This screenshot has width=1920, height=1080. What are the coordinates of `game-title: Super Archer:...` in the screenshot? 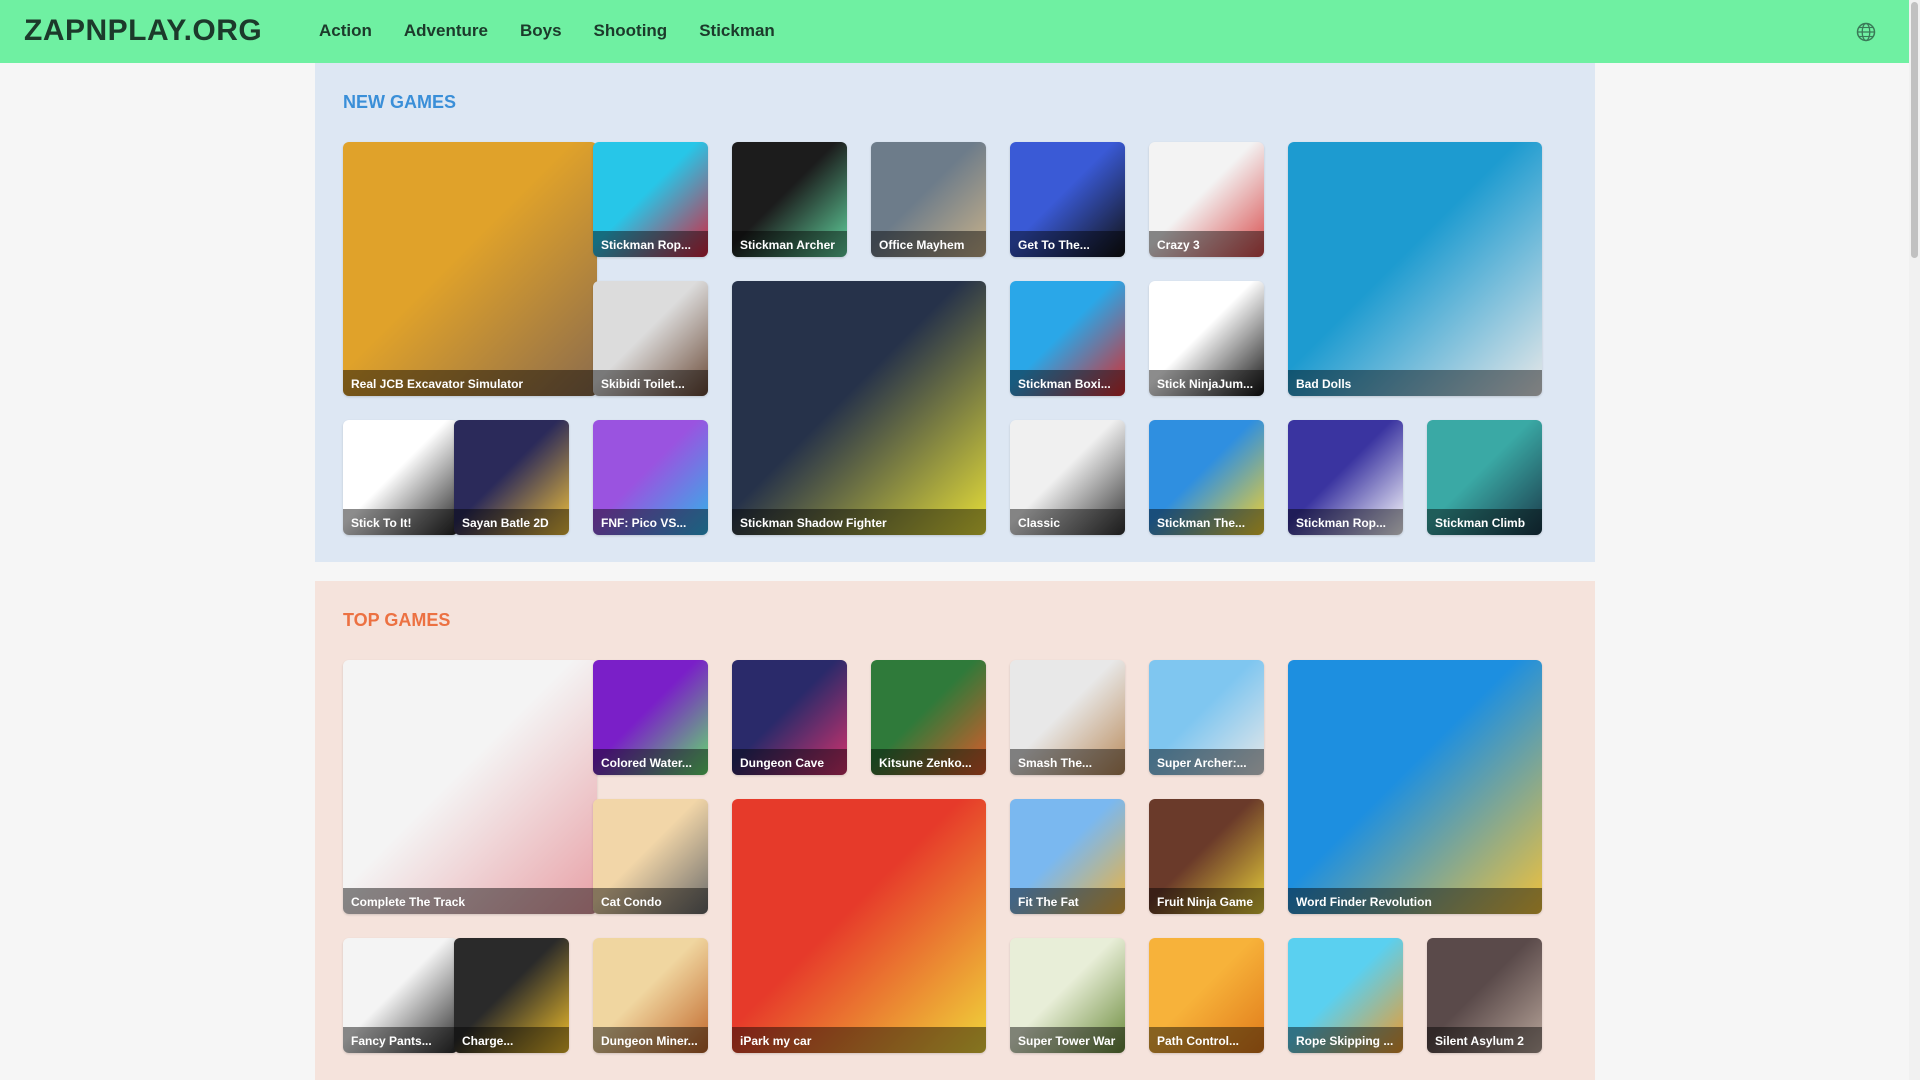 It's located at (1206, 762).